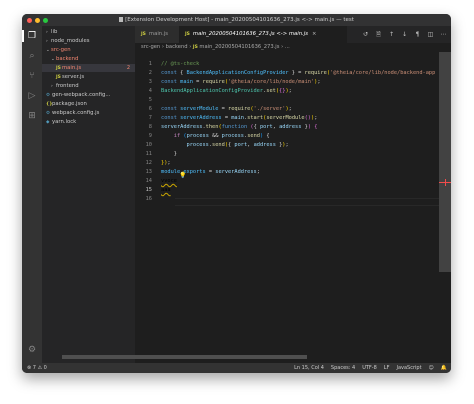 The height and width of the screenshot is (404, 474). What do you see at coordinates (365, 34) in the screenshot?
I see `revert-icon: ↺` at bounding box center [365, 34].